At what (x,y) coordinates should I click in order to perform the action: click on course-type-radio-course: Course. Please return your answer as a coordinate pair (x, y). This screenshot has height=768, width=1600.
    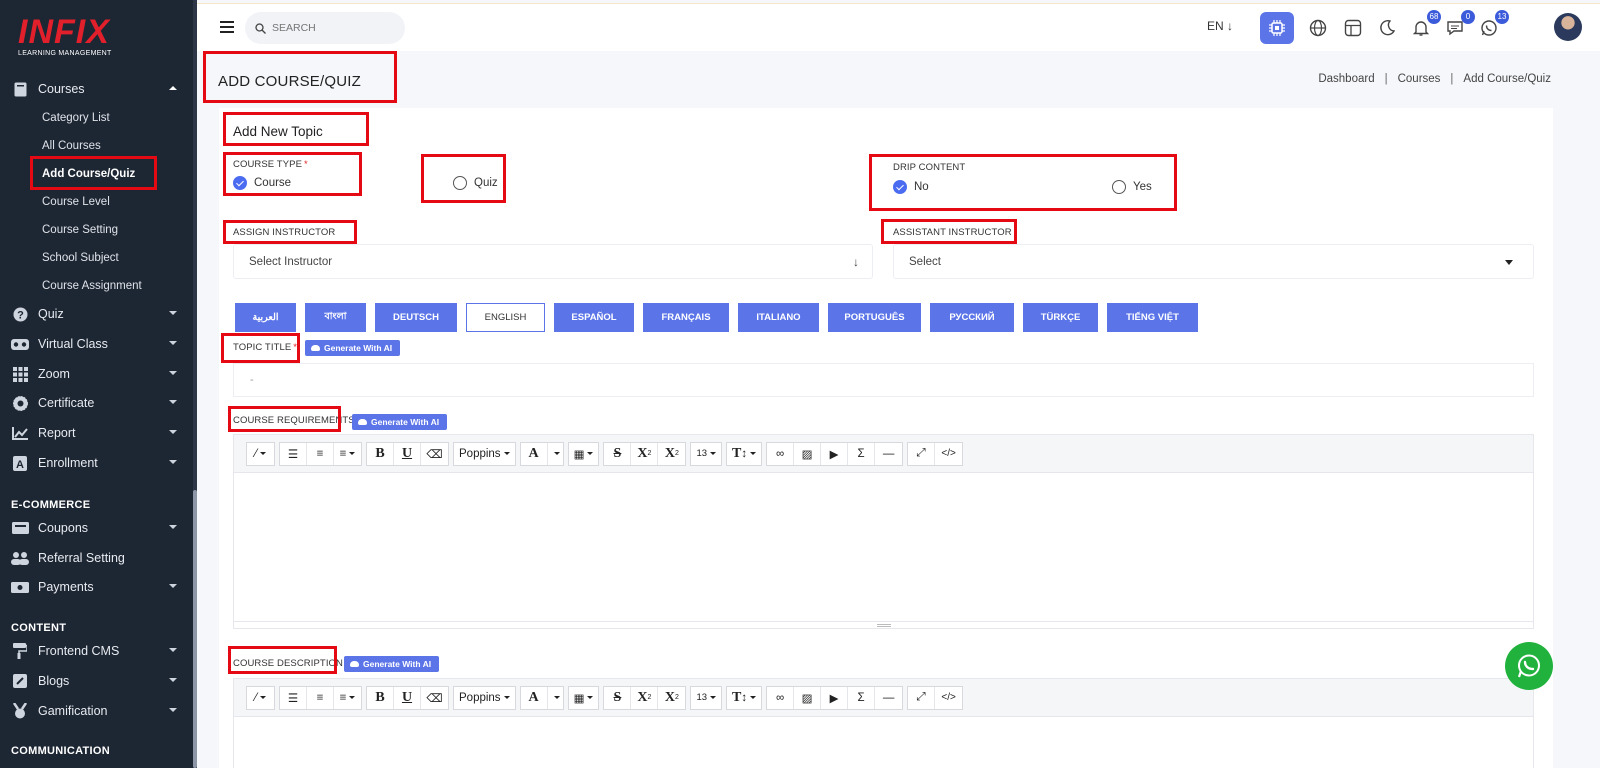
    Looking at the image, I should click on (262, 183).